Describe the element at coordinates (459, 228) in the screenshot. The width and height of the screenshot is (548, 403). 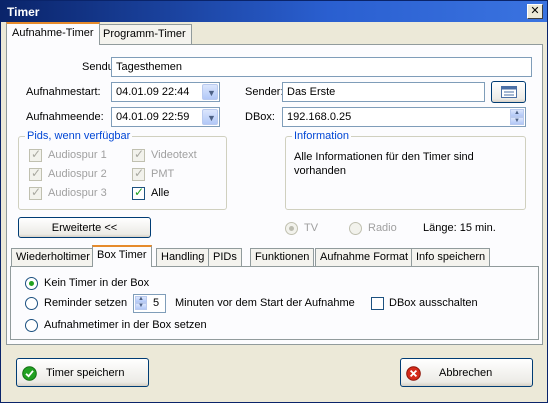
I see `length-text: Länge: 15 min.` at that location.